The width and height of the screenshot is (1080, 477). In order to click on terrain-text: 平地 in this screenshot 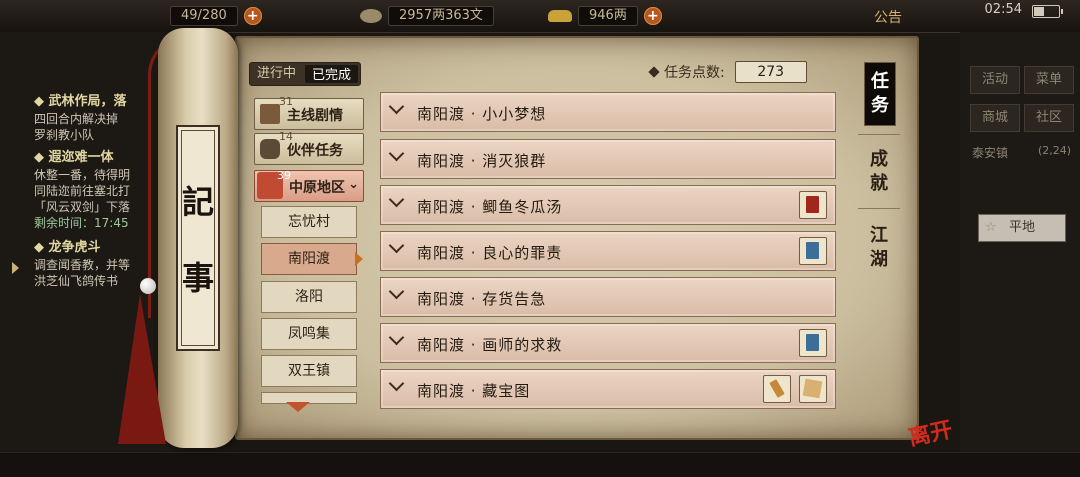, I will do `click(1021, 227)`.